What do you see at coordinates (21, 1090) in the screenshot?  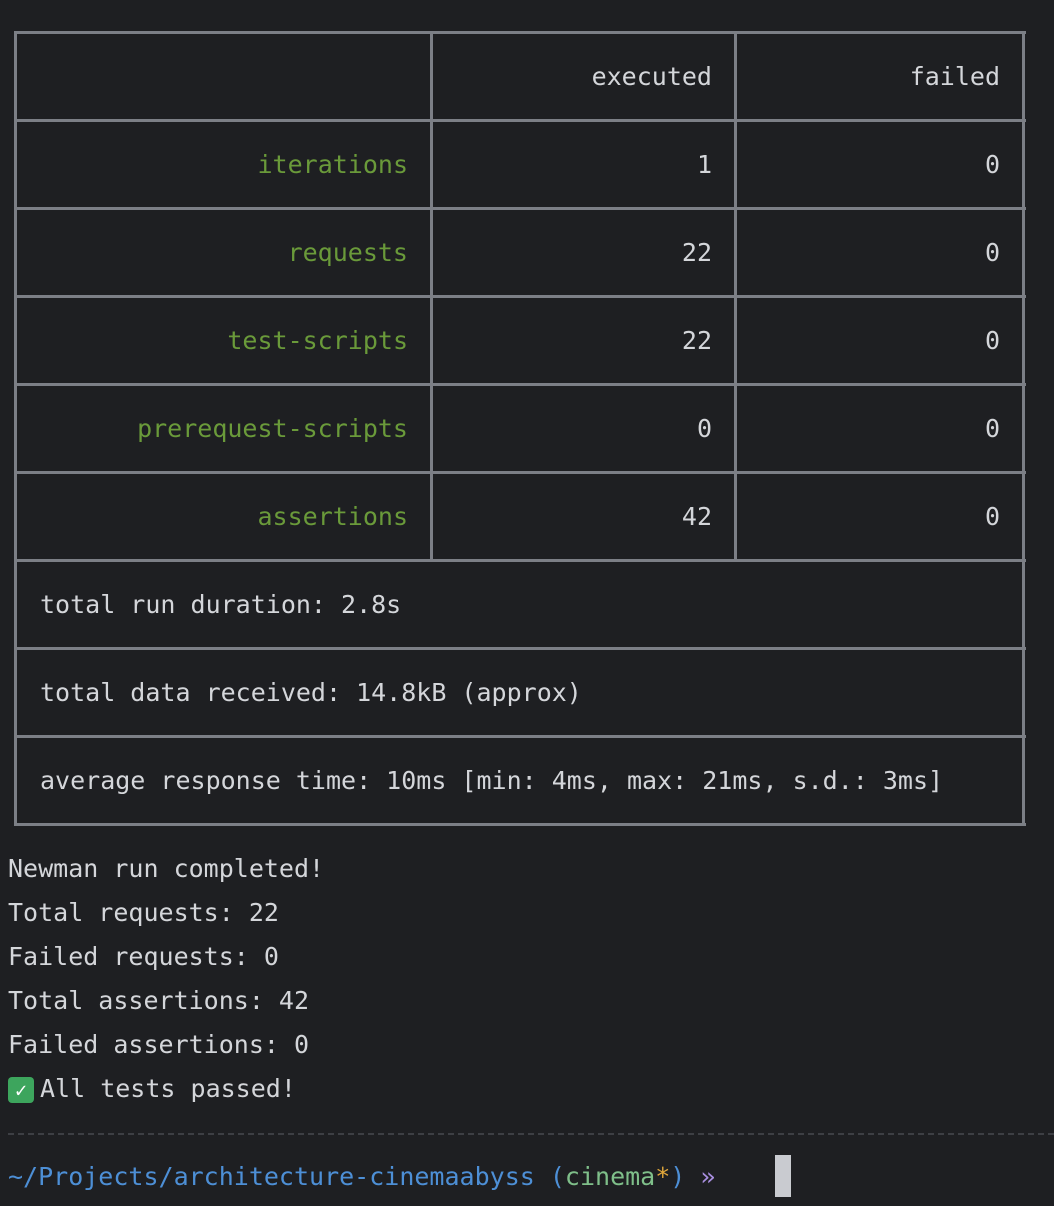 I see `check-mark-icon: ✓` at bounding box center [21, 1090].